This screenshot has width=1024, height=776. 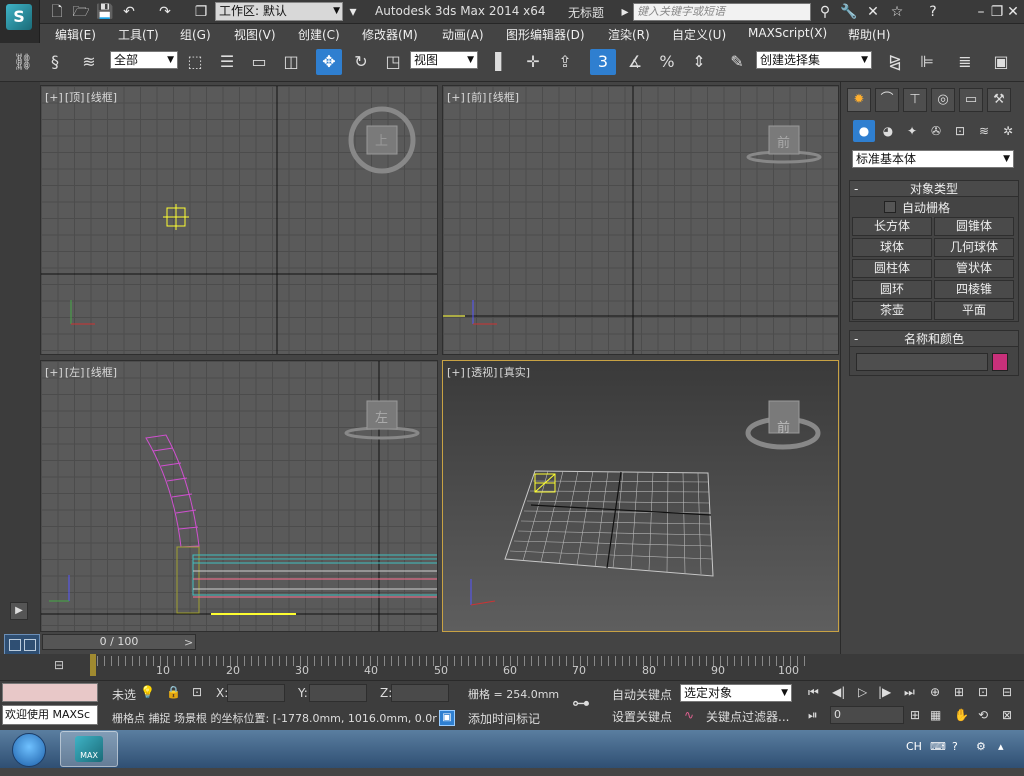 I want to click on plane-button: 平面, so click(x=974, y=310).